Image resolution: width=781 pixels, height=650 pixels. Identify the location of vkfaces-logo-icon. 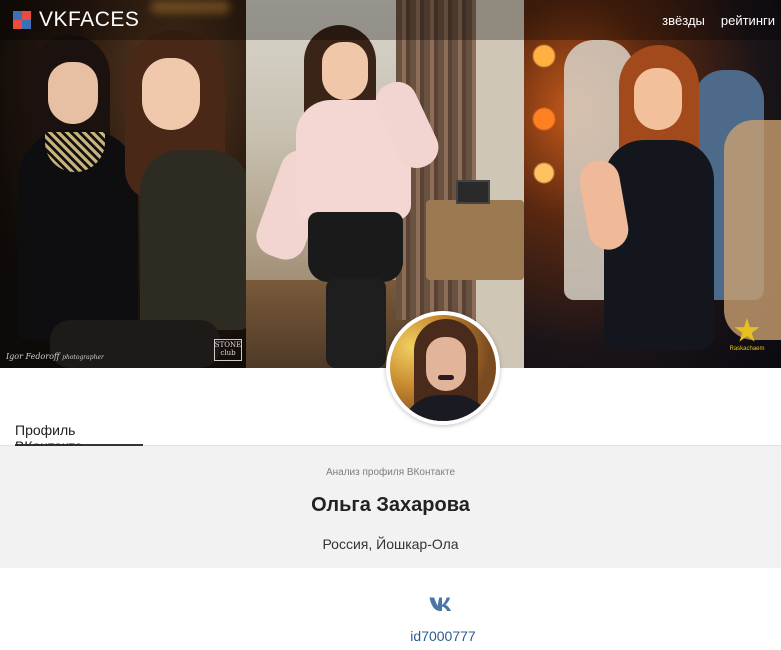
(22, 20).